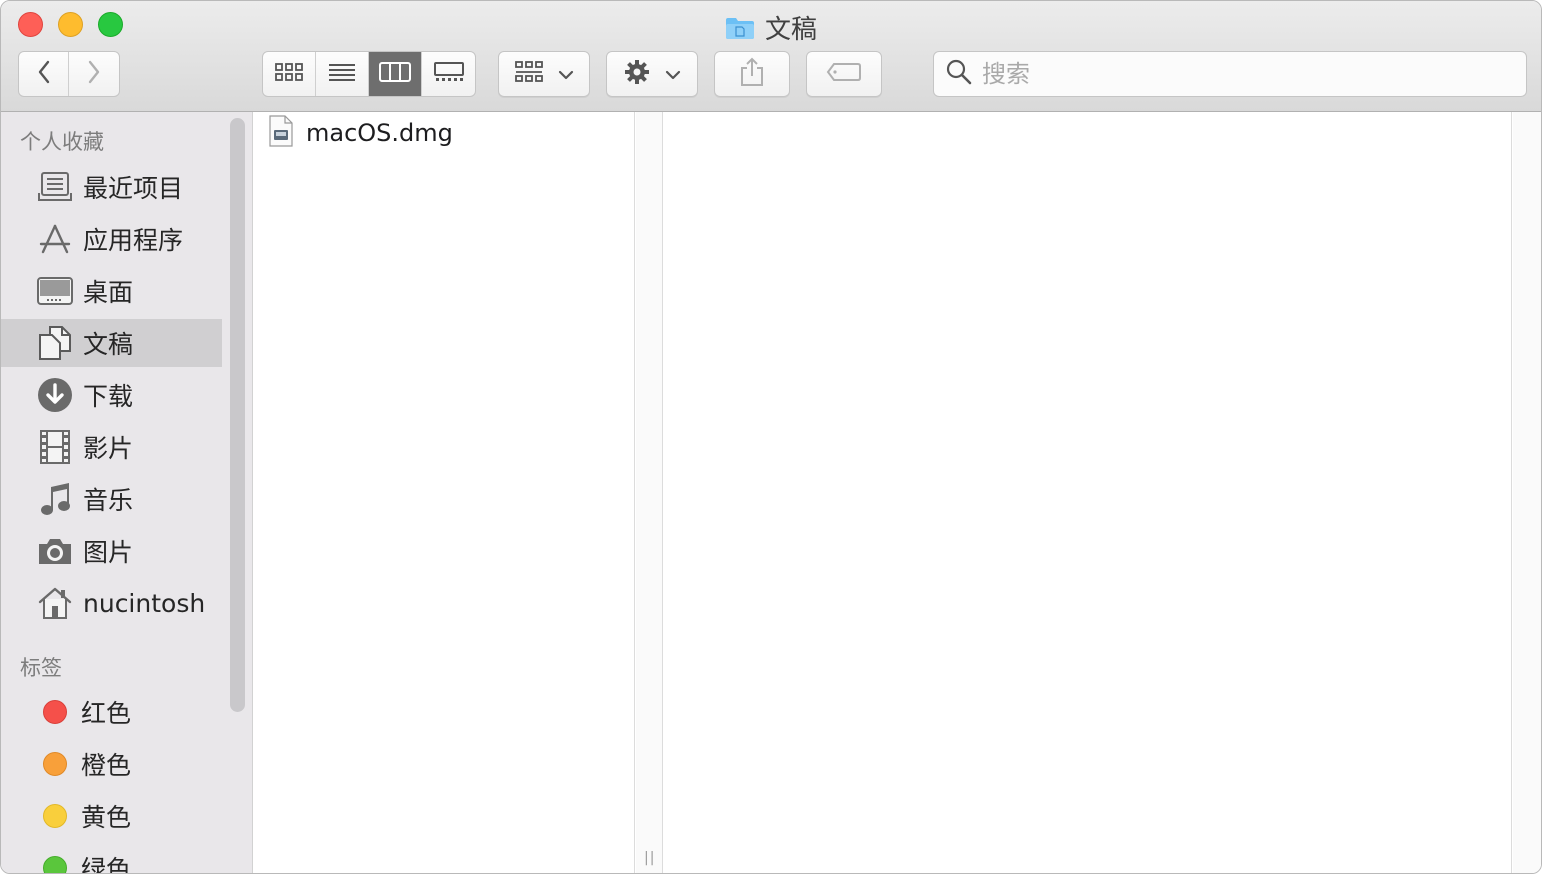 The height and width of the screenshot is (874, 1542). What do you see at coordinates (281, 133) in the screenshot?
I see `disk-image-icon` at bounding box center [281, 133].